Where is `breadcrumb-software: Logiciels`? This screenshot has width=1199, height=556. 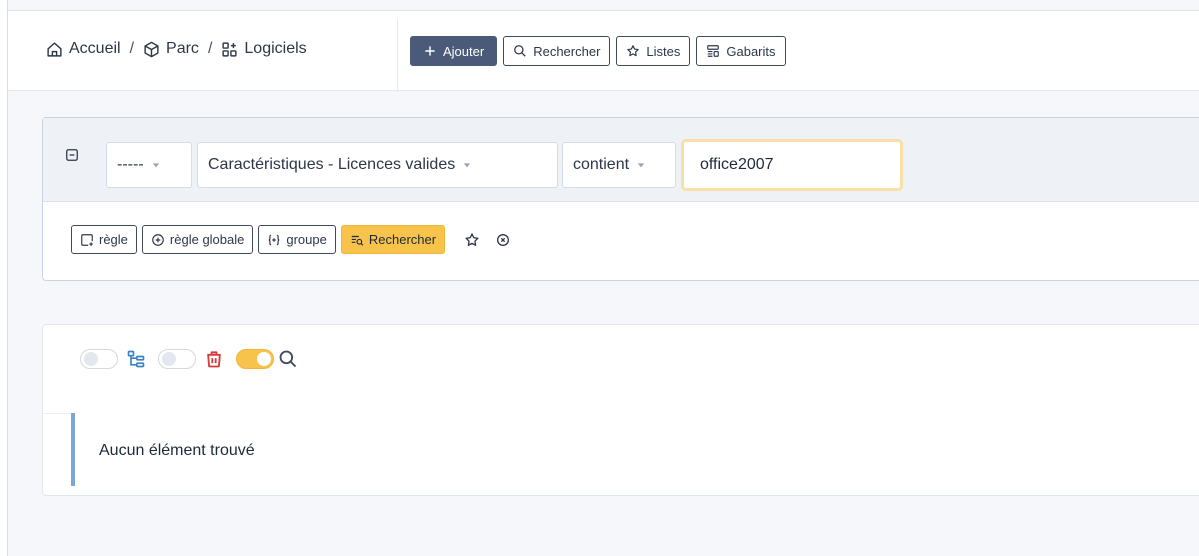 breadcrumb-software: Logiciels is located at coordinates (264, 49).